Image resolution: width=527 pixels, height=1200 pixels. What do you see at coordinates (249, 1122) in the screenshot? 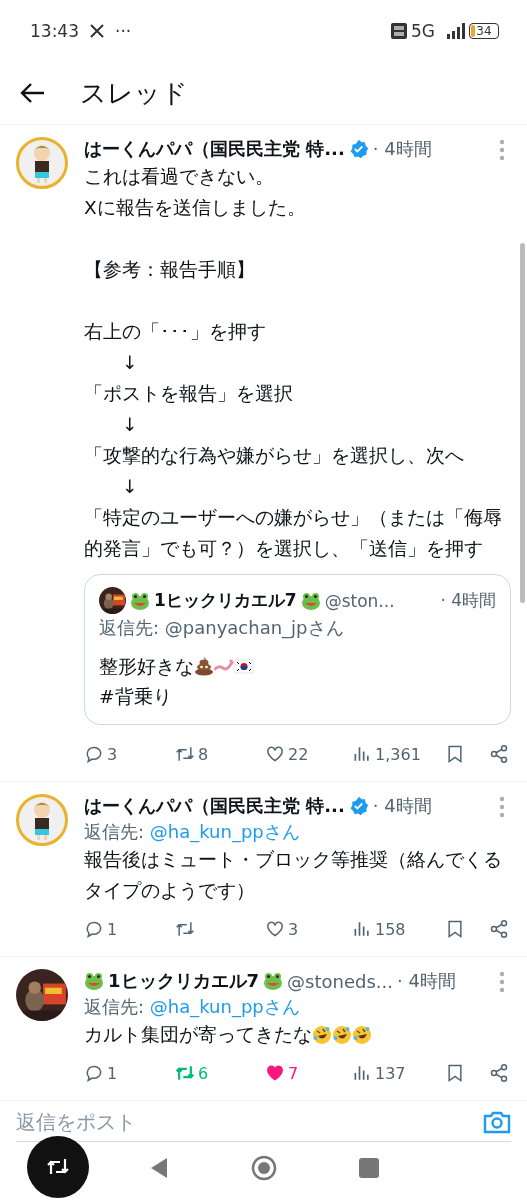
I see `reply-field: 返信をポスト` at bounding box center [249, 1122].